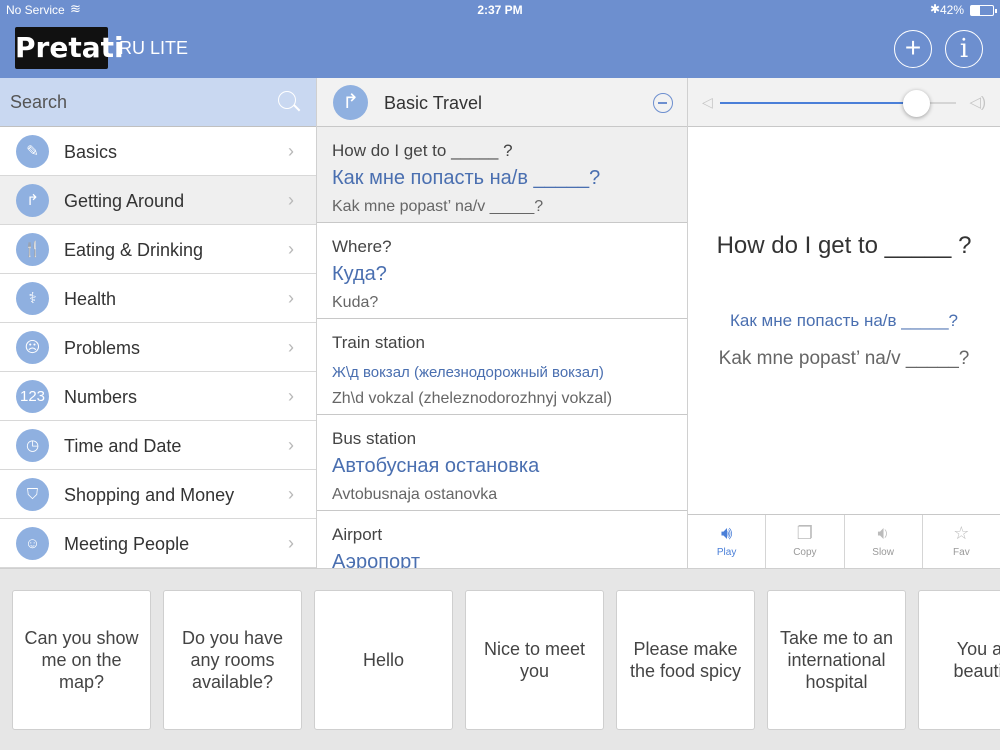 The width and height of the screenshot is (1000, 750). Describe the element at coordinates (502, 102) in the screenshot. I see `phrase-list-header: ↱ Basic Travel` at that location.